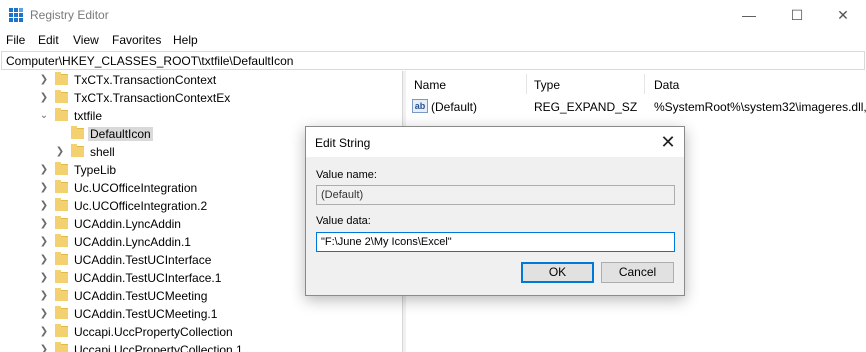 Image resolution: width=866 pixels, height=352 pixels. I want to click on menu-view: View, so click(86, 40).